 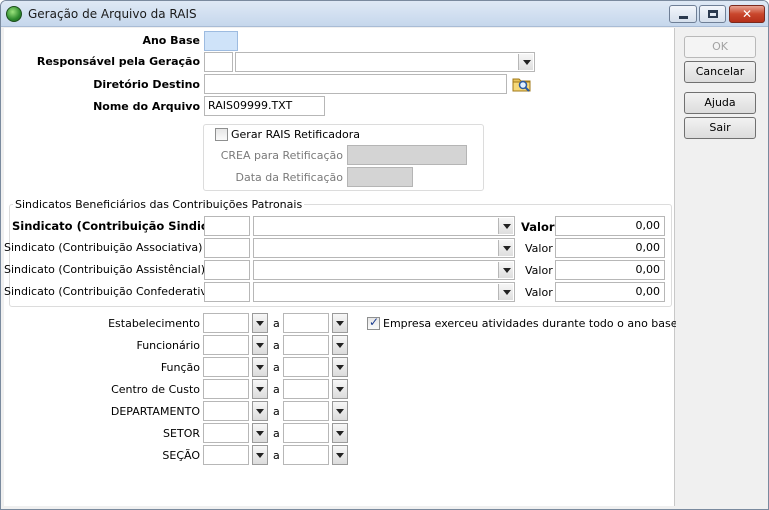 I want to click on responsavel-code-input, so click(x=218, y=62).